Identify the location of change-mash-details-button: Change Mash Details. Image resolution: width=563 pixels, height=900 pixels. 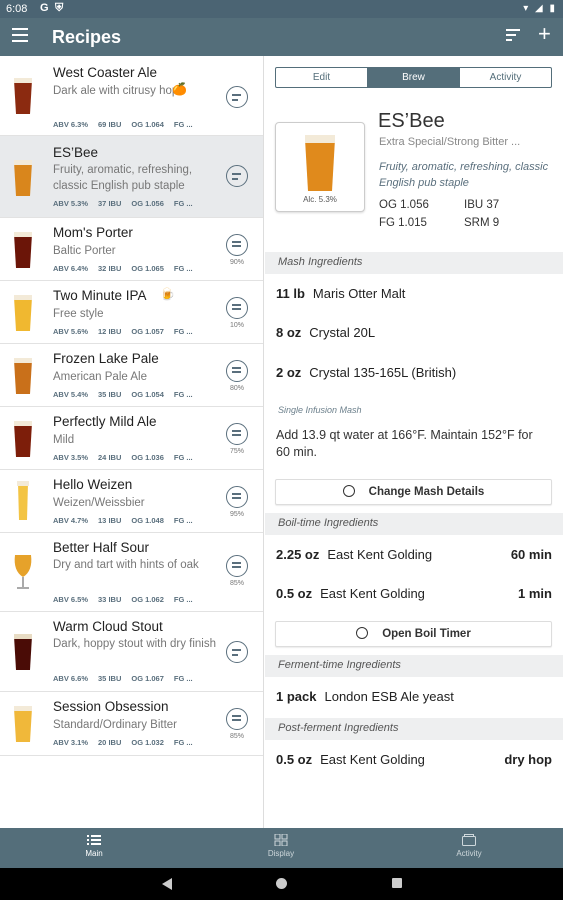
(413, 492).